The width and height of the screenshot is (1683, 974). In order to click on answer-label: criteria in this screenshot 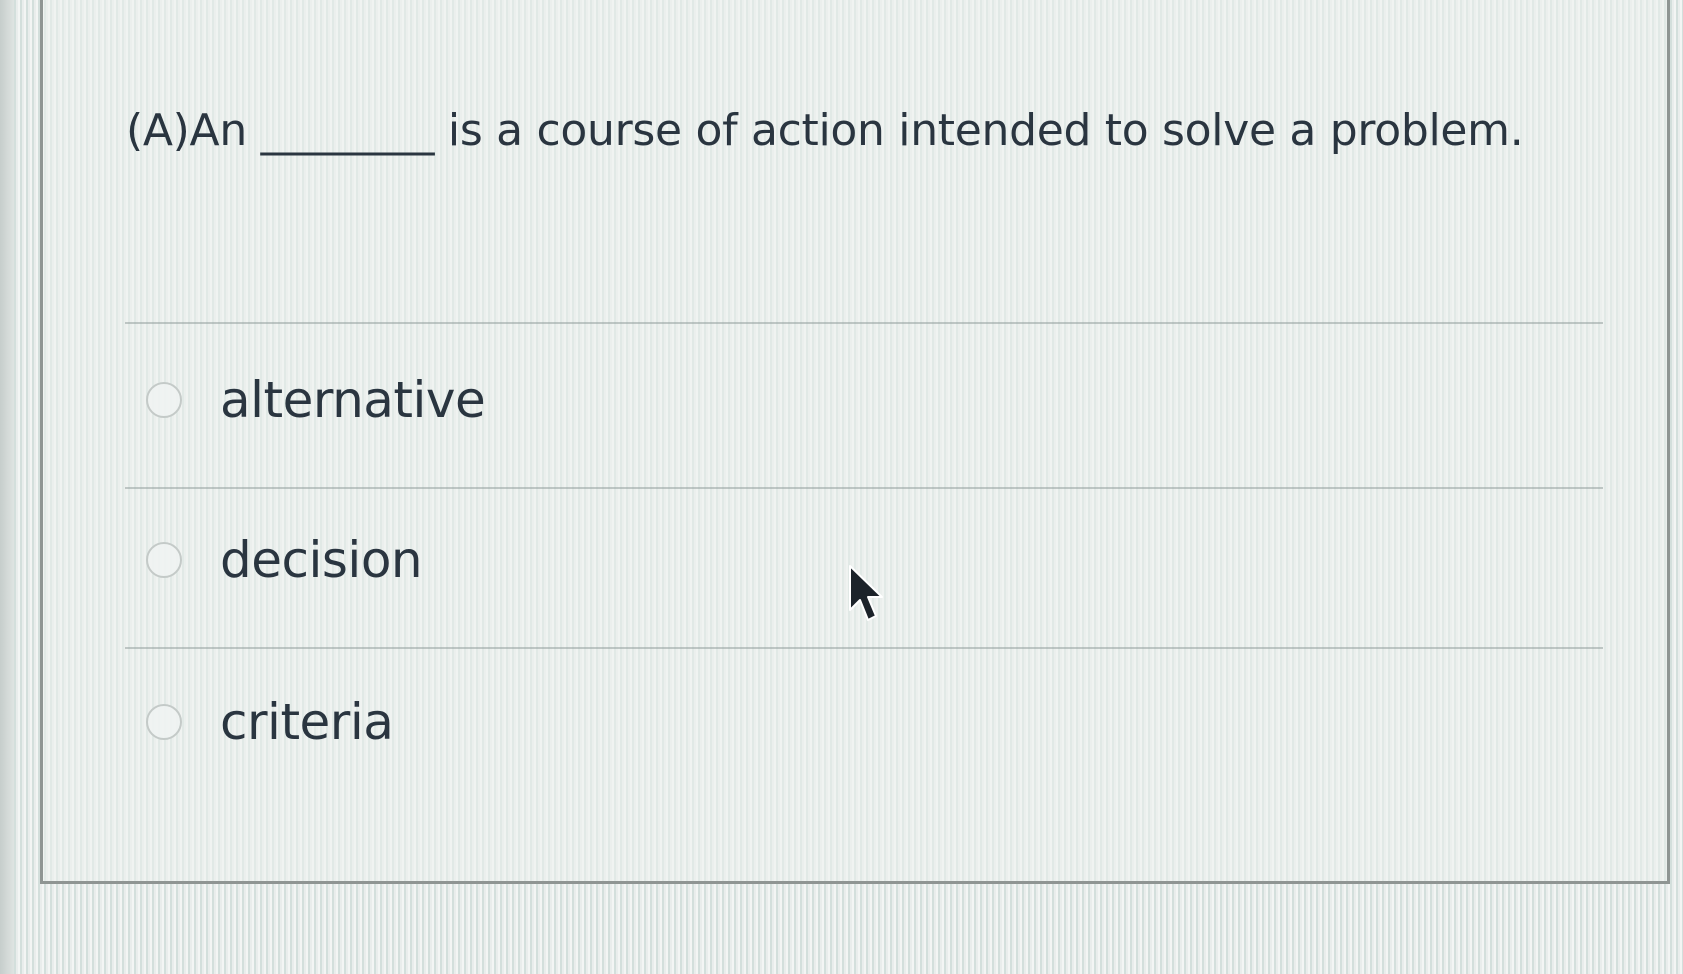, I will do `click(307, 722)`.